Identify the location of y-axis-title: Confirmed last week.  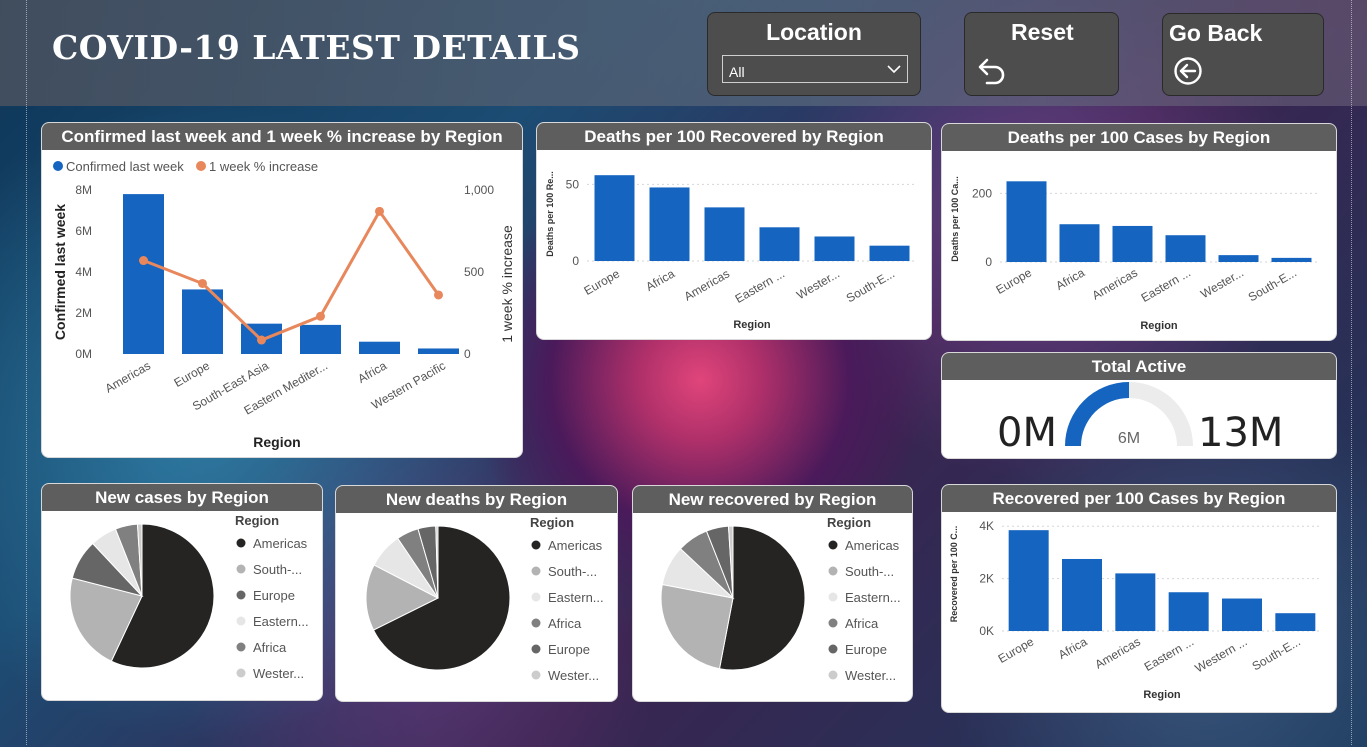
(60, 272).